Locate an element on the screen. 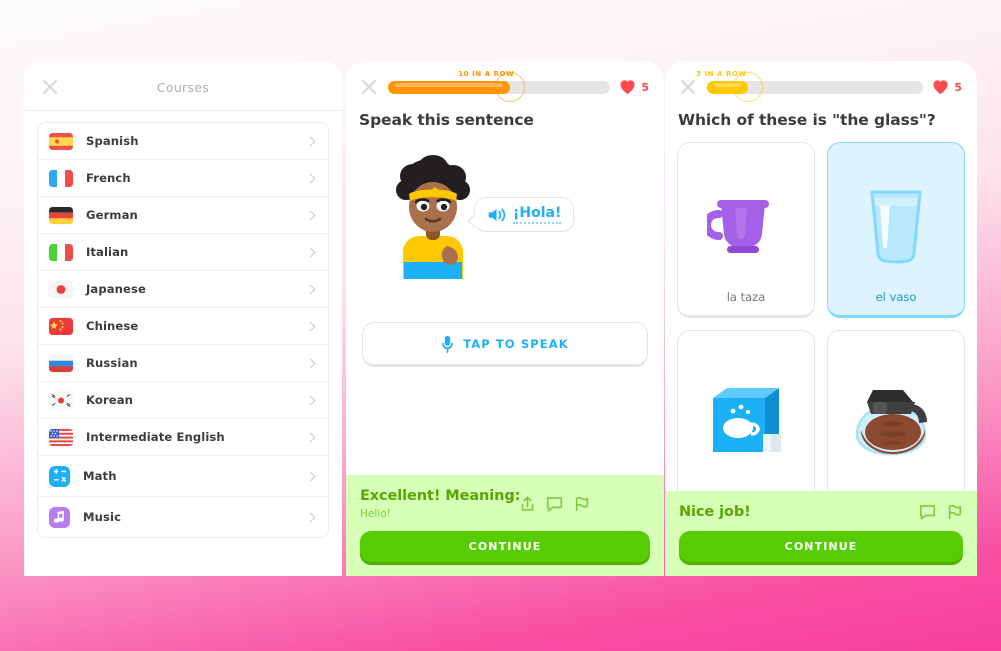 This screenshot has width=1001, height=651. flag-south-korea is located at coordinates (61, 400).